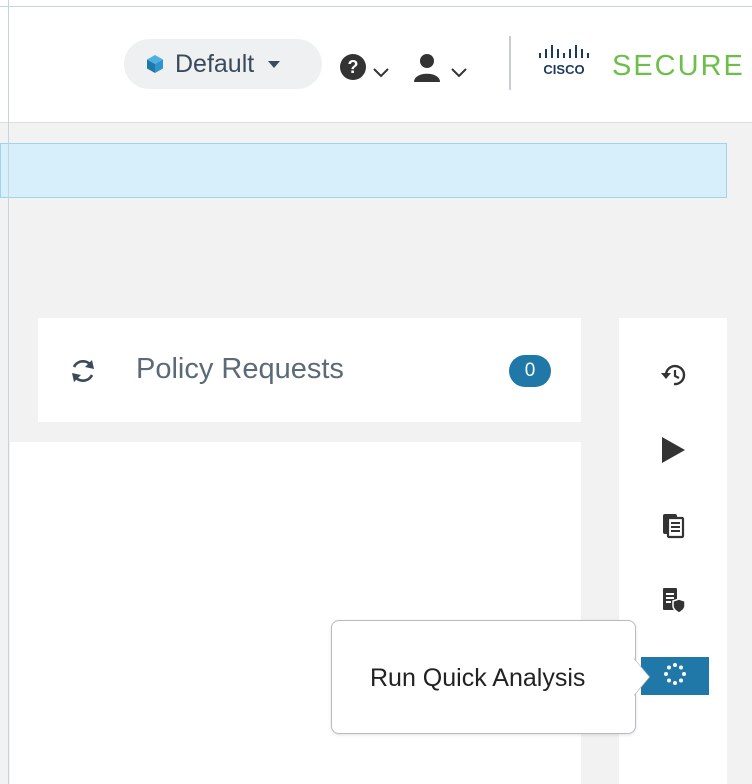  I want to click on question-circle-icon: ?, so click(353, 67).